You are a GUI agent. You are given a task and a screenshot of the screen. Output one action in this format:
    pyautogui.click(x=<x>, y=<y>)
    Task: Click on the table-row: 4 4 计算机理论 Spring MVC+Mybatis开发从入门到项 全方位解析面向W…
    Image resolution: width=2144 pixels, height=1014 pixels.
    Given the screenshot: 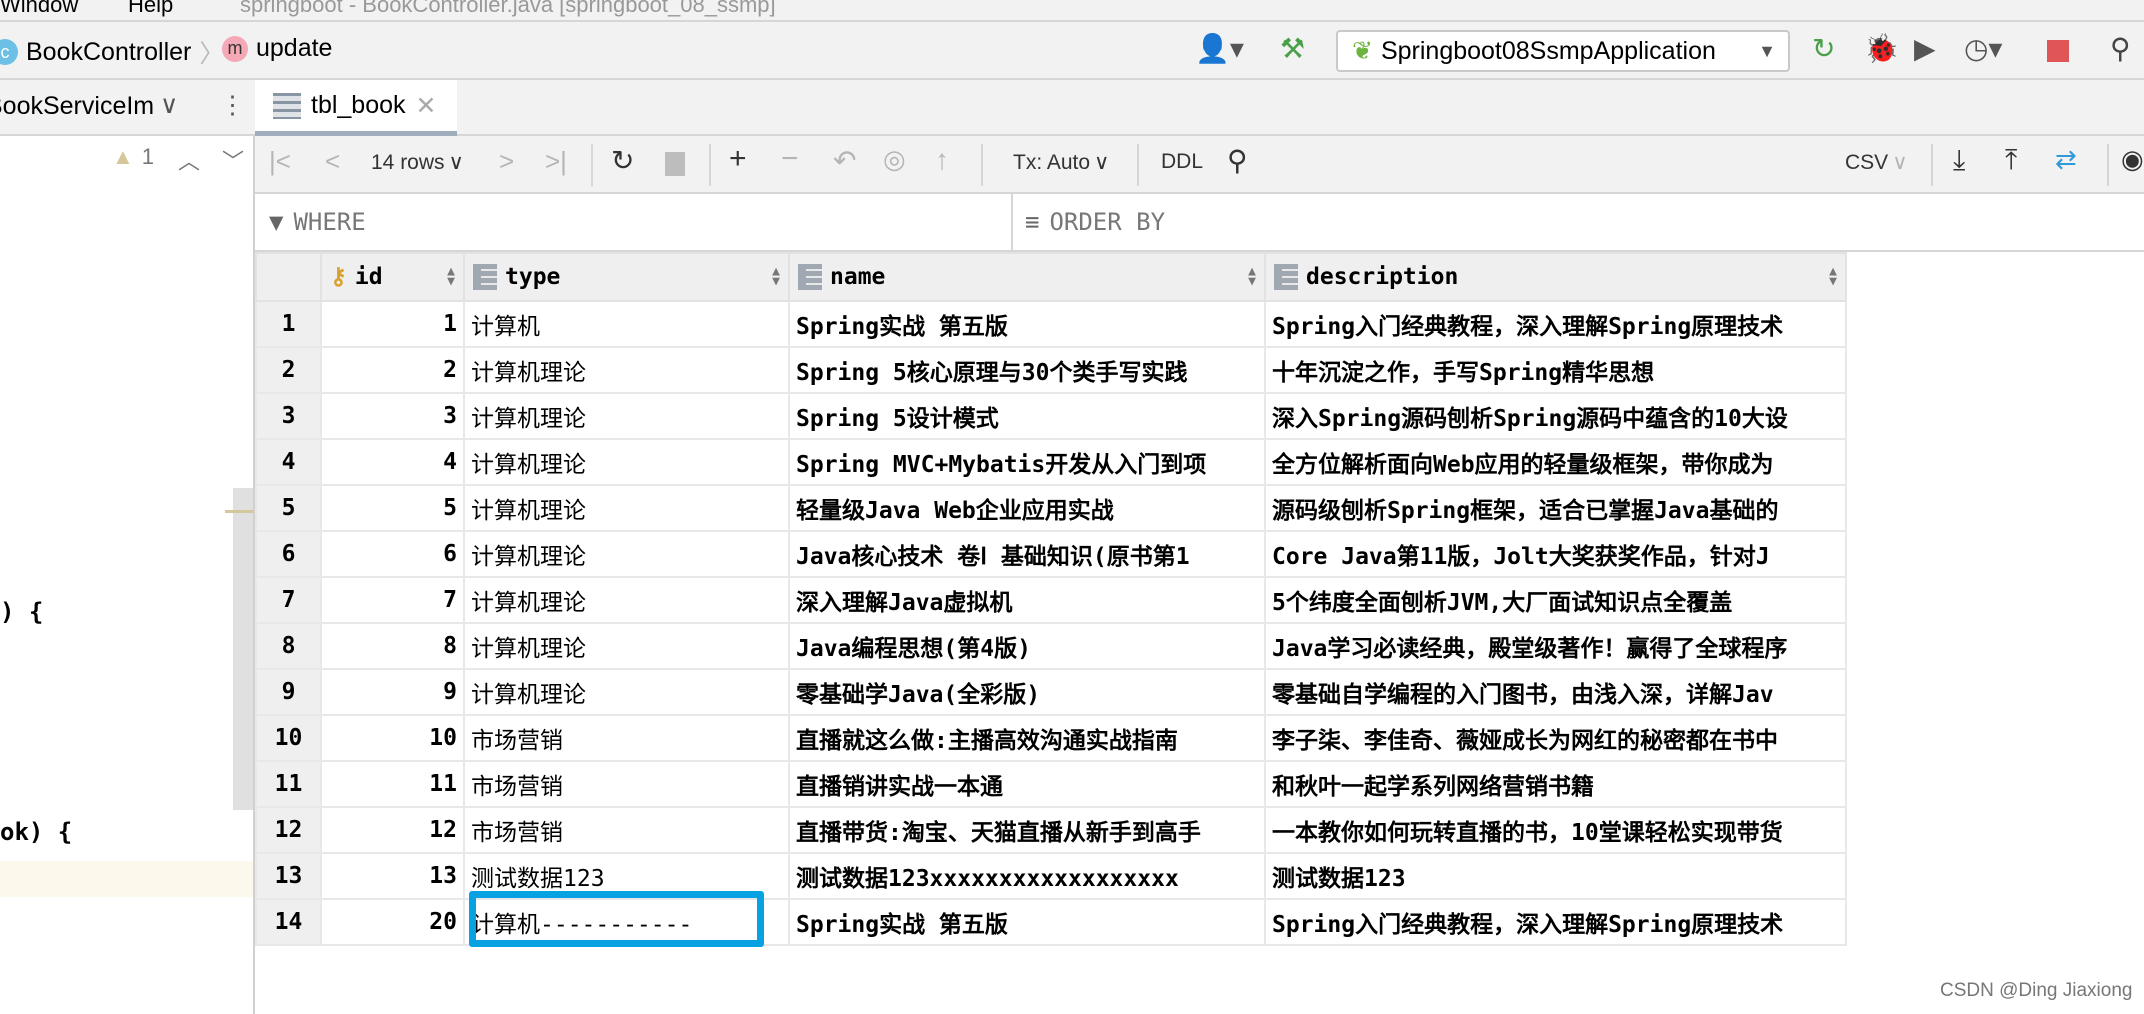 What is the action you would take?
    pyautogui.click(x=1051, y=462)
    